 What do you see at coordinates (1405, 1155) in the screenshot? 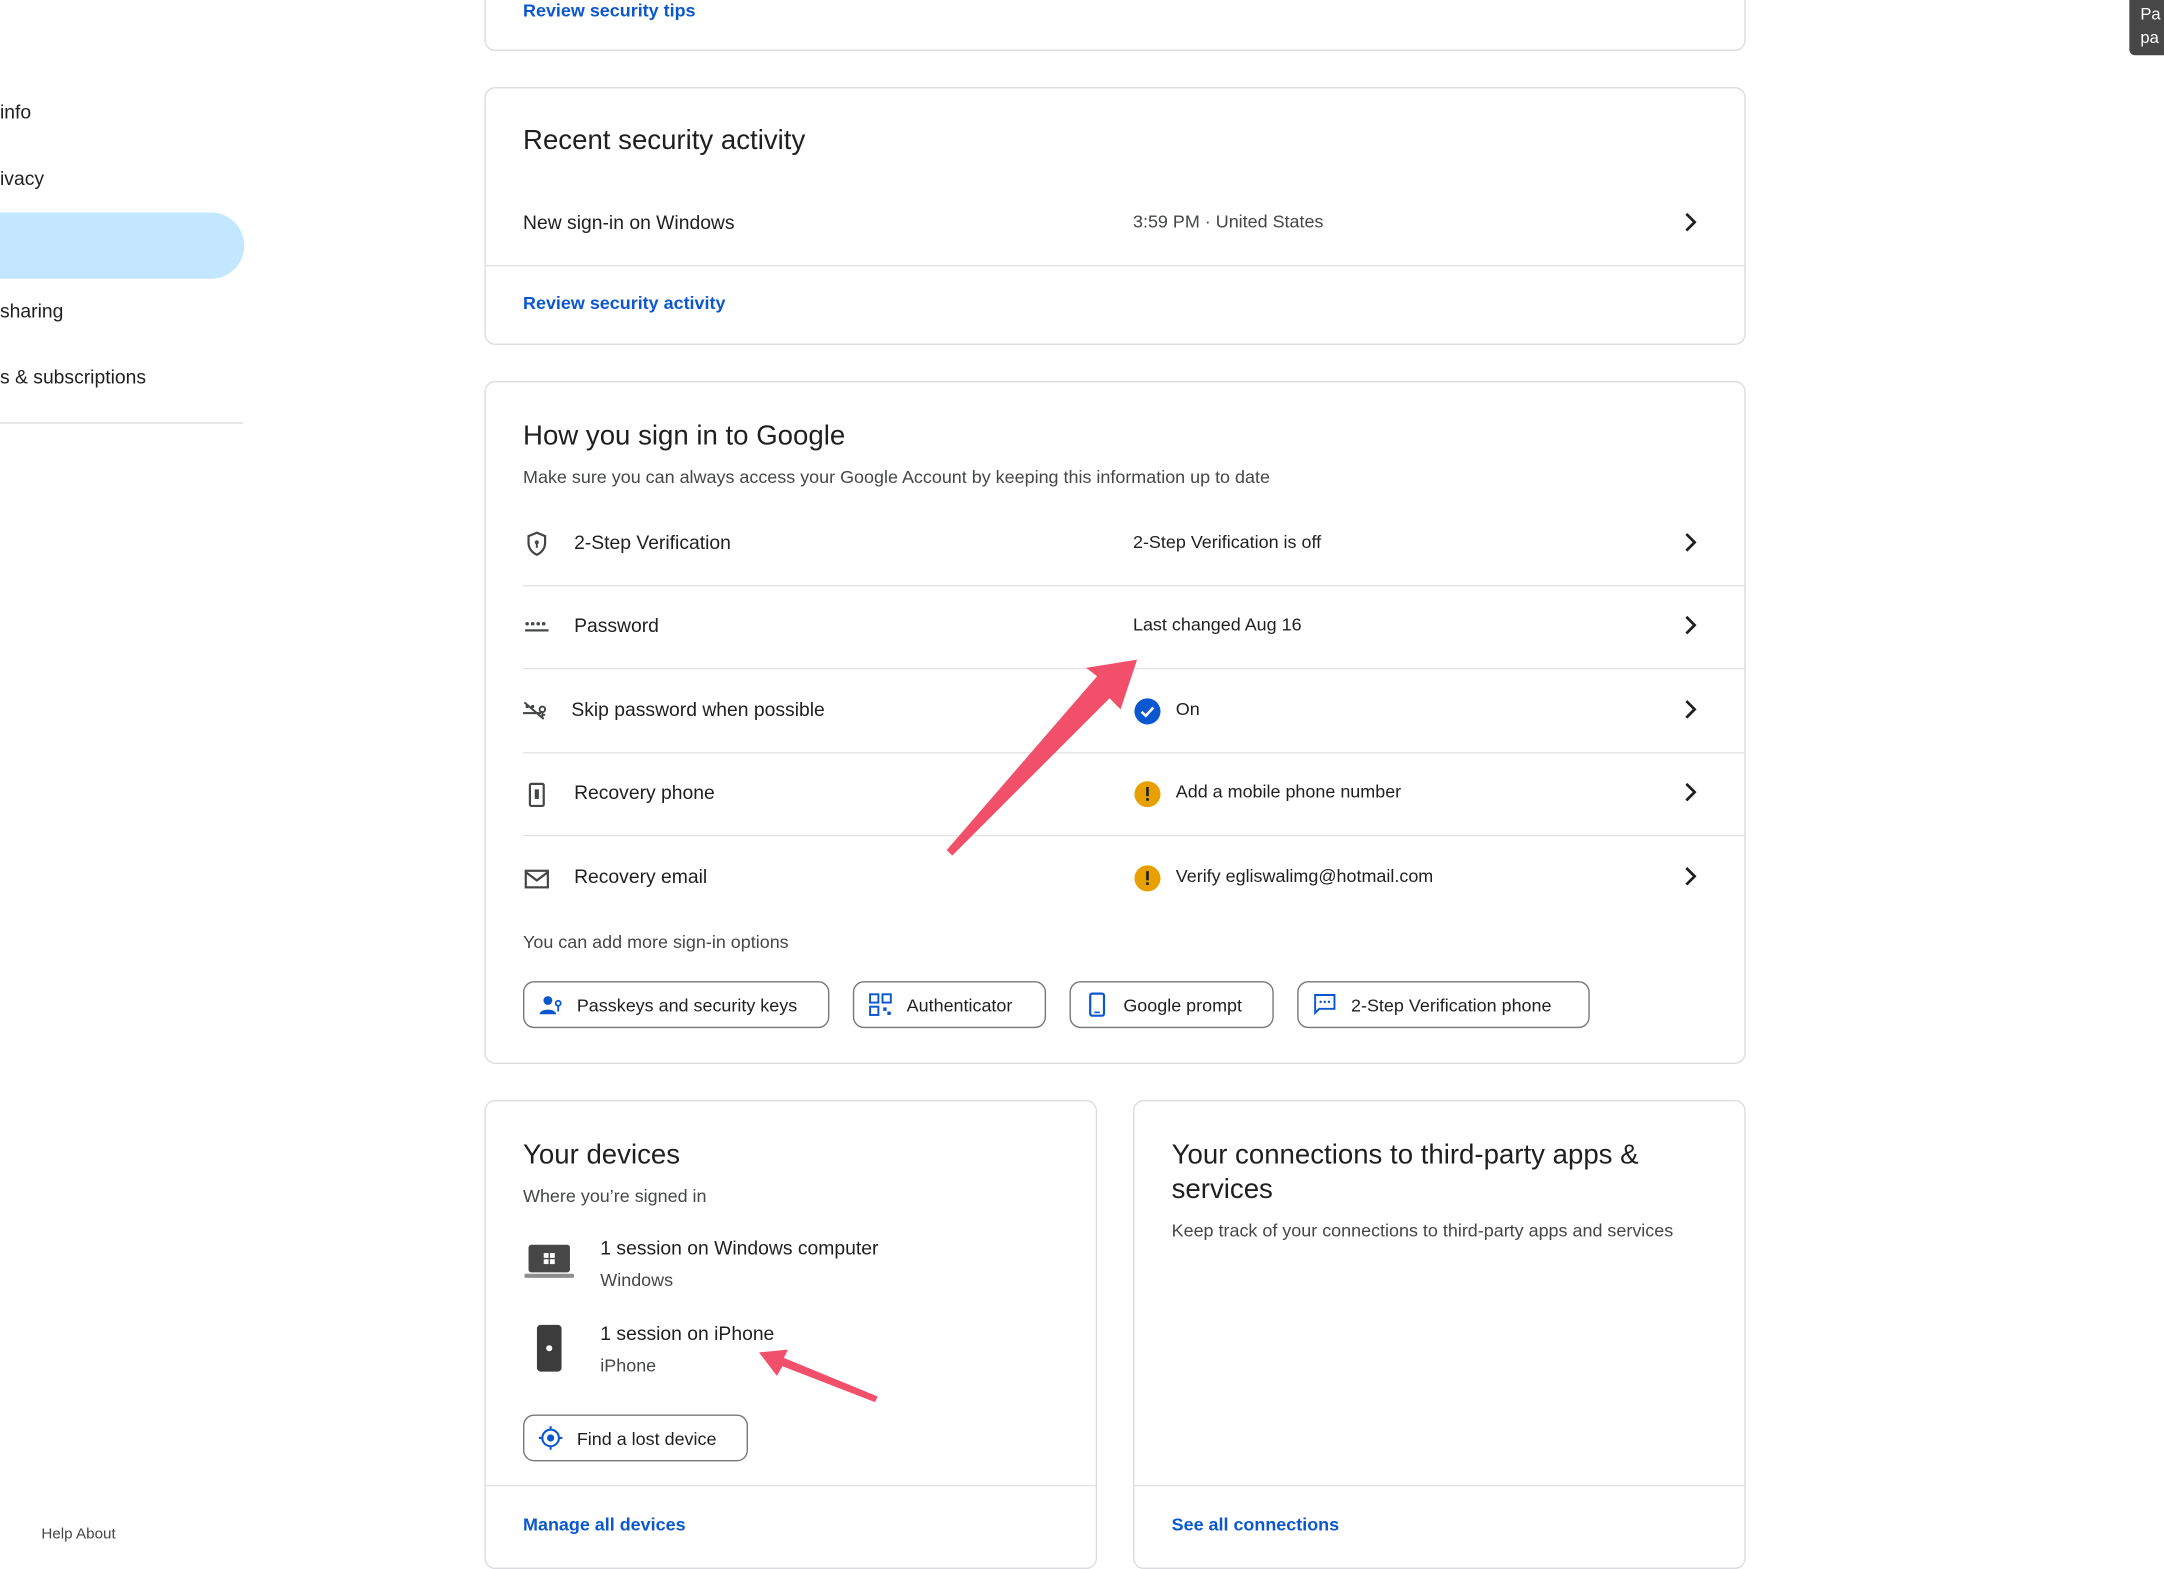
I see `card-title-line1: Your connections to third-party apps &` at bounding box center [1405, 1155].